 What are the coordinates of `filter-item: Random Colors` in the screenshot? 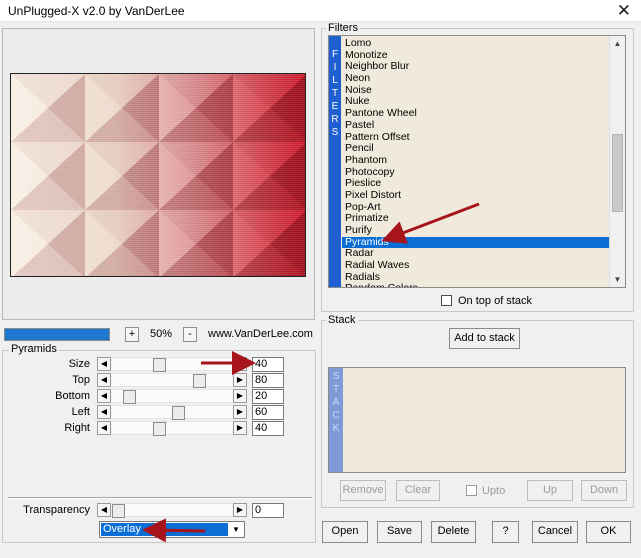 It's located at (476, 285).